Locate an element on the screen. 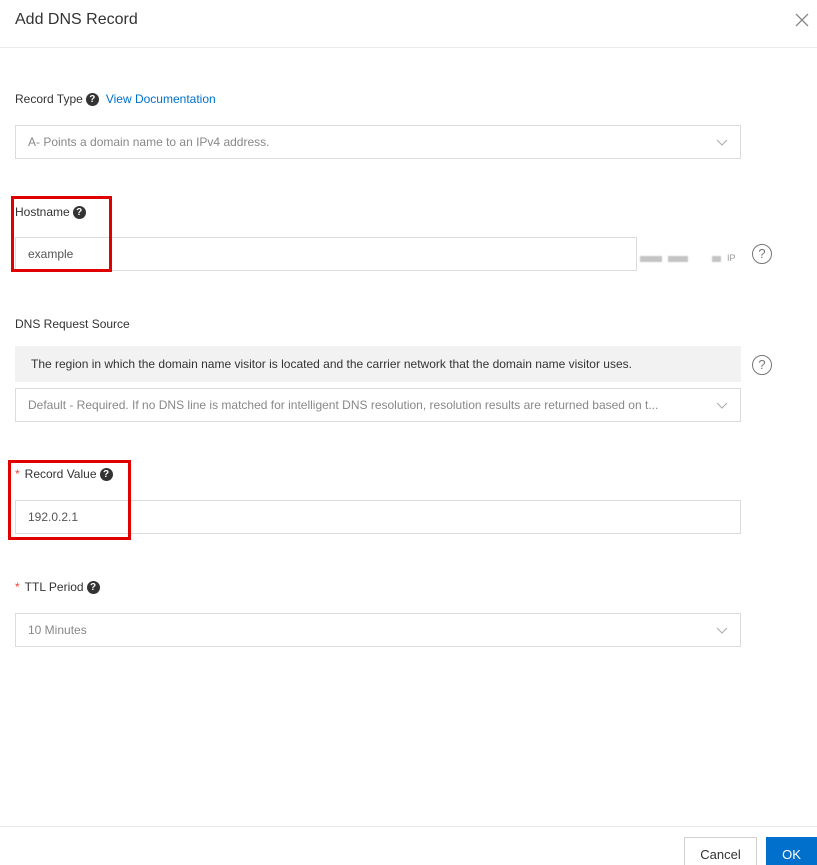  dns-request-source-label: DNS Request Source is located at coordinates (72, 324).